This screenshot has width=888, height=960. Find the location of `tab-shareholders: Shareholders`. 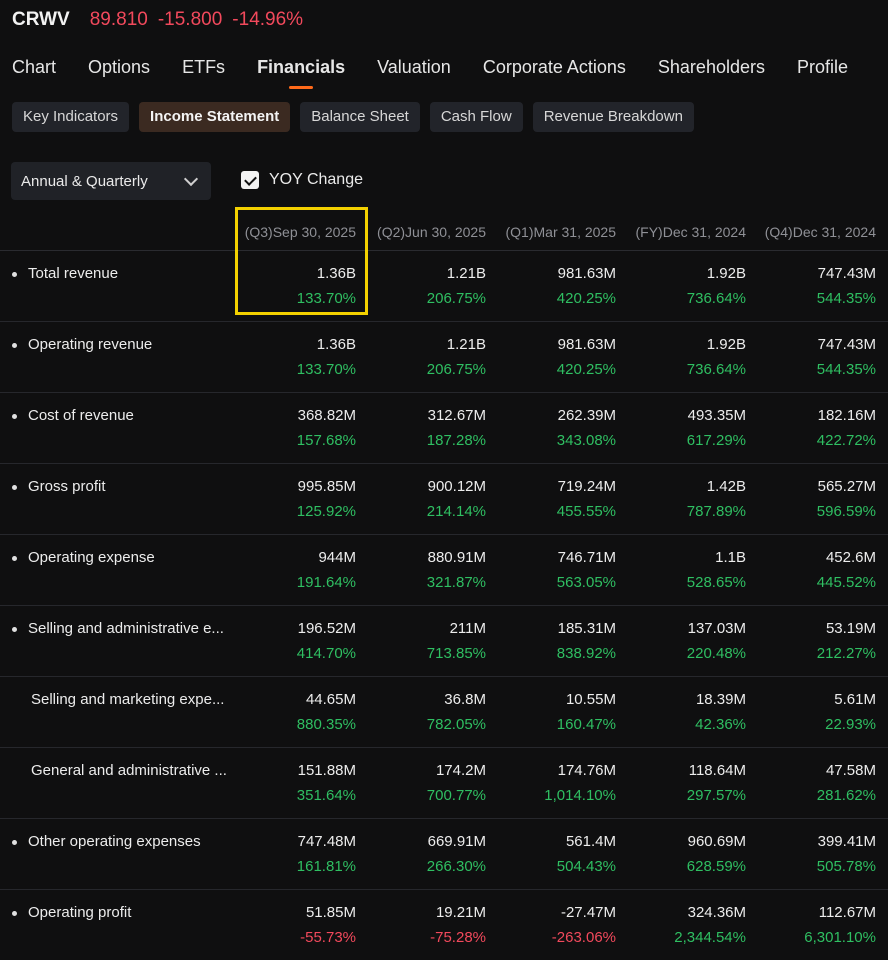

tab-shareholders: Shareholders is located at coordinates (711, 67).